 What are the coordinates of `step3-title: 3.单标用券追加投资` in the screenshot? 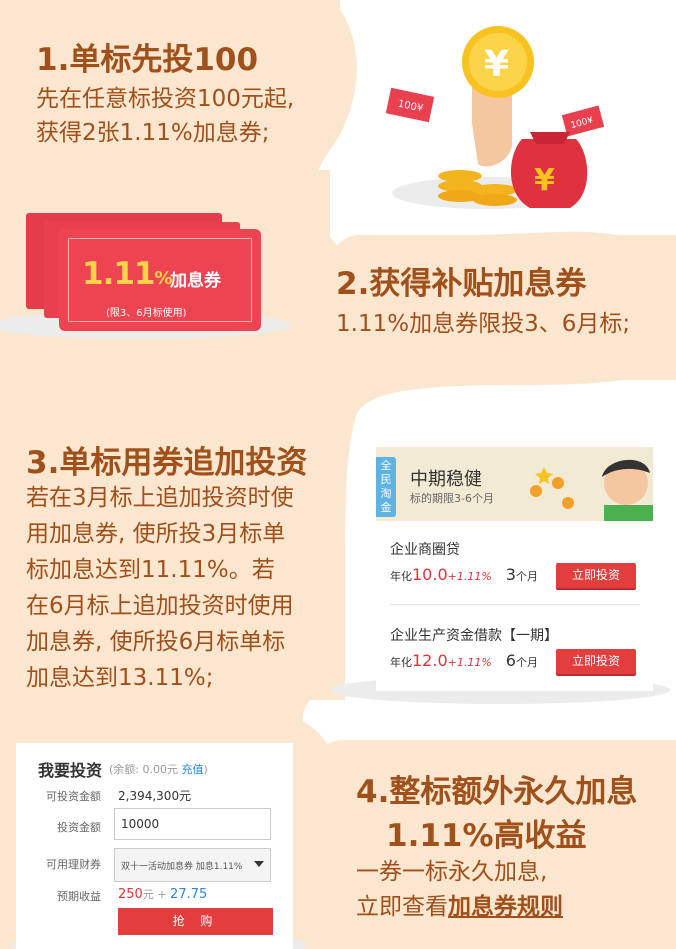 It's located at (167, 463).